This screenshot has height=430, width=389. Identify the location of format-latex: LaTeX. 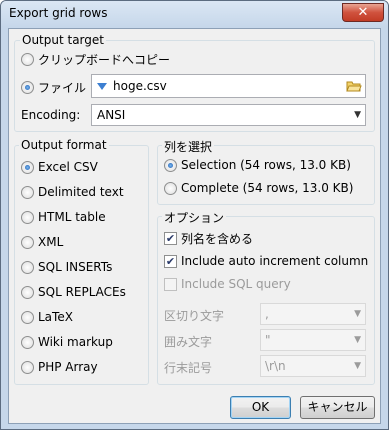
(47, 317).